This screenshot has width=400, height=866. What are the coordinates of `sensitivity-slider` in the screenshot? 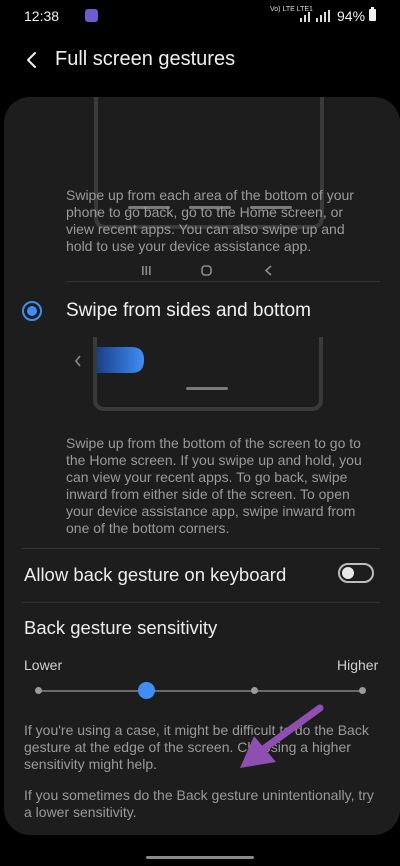 It's located at (200, 691).